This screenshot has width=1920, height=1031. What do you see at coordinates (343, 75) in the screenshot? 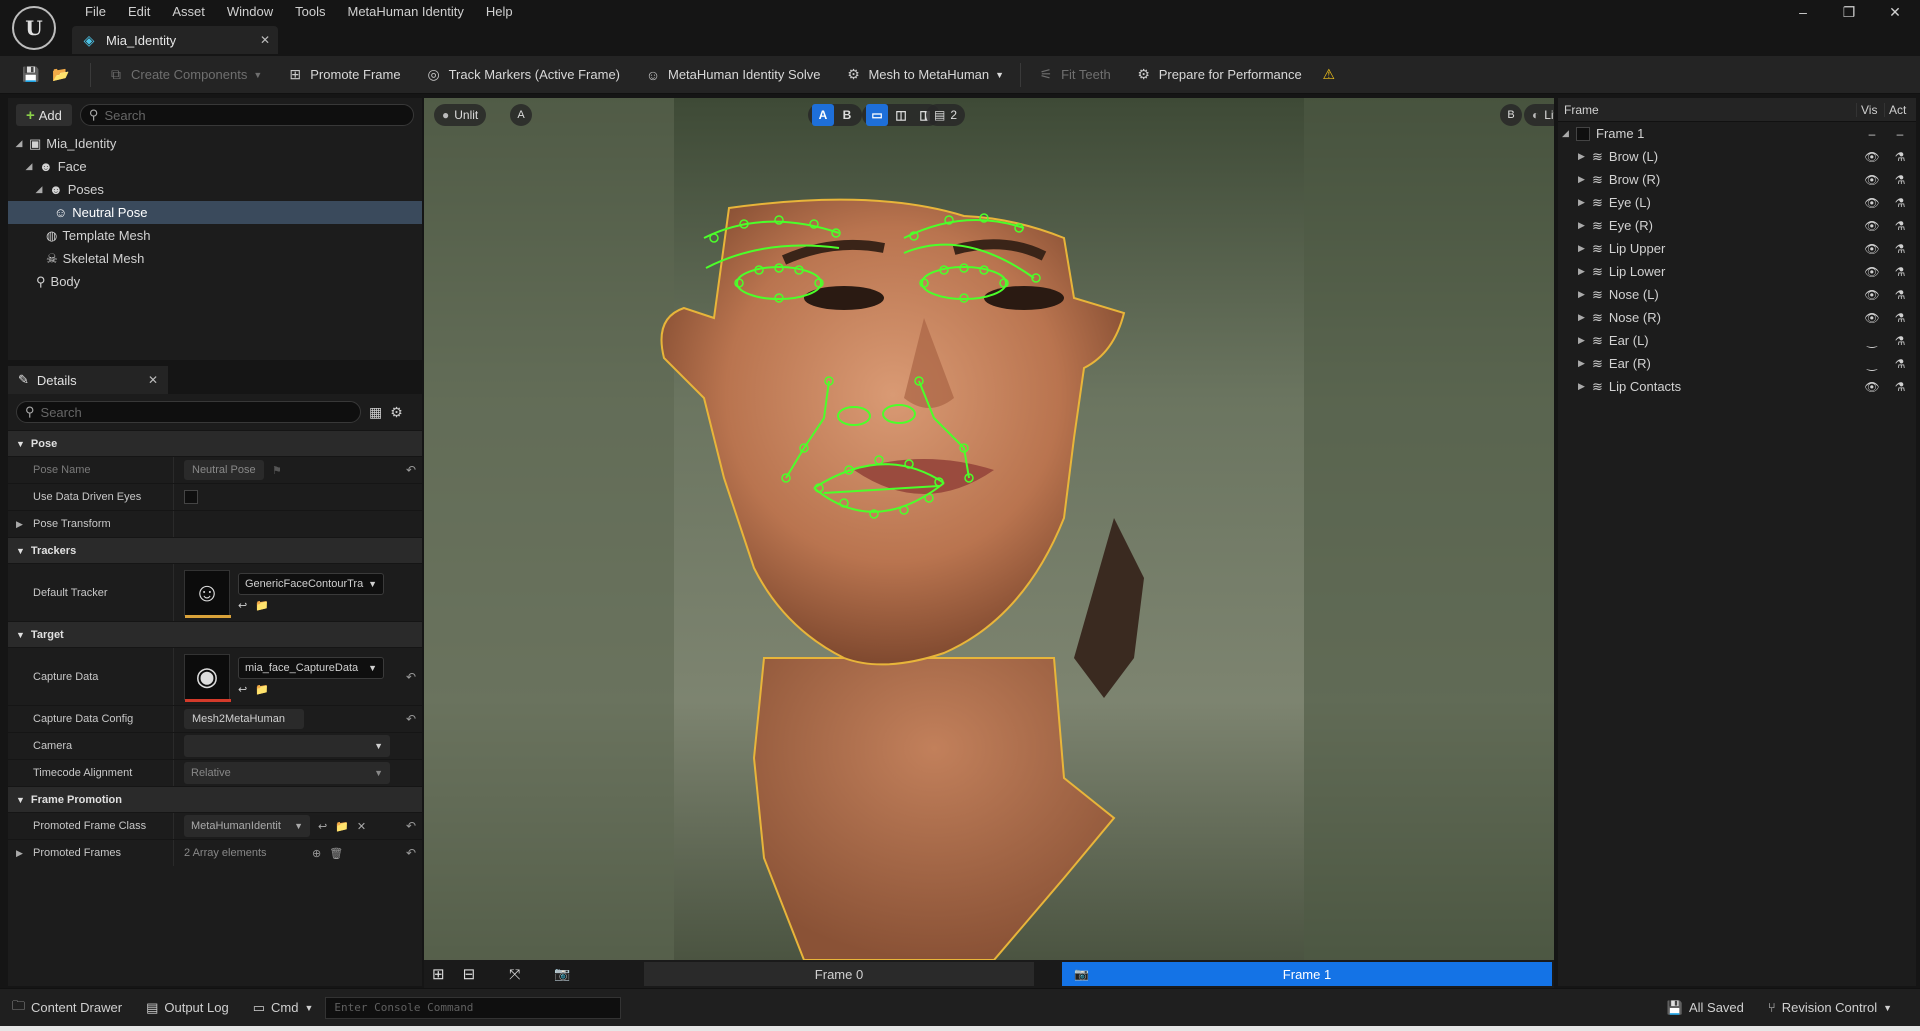
I see `promote-frame-button: ⊞ Promote Frame` at bounding box center [343, 75].